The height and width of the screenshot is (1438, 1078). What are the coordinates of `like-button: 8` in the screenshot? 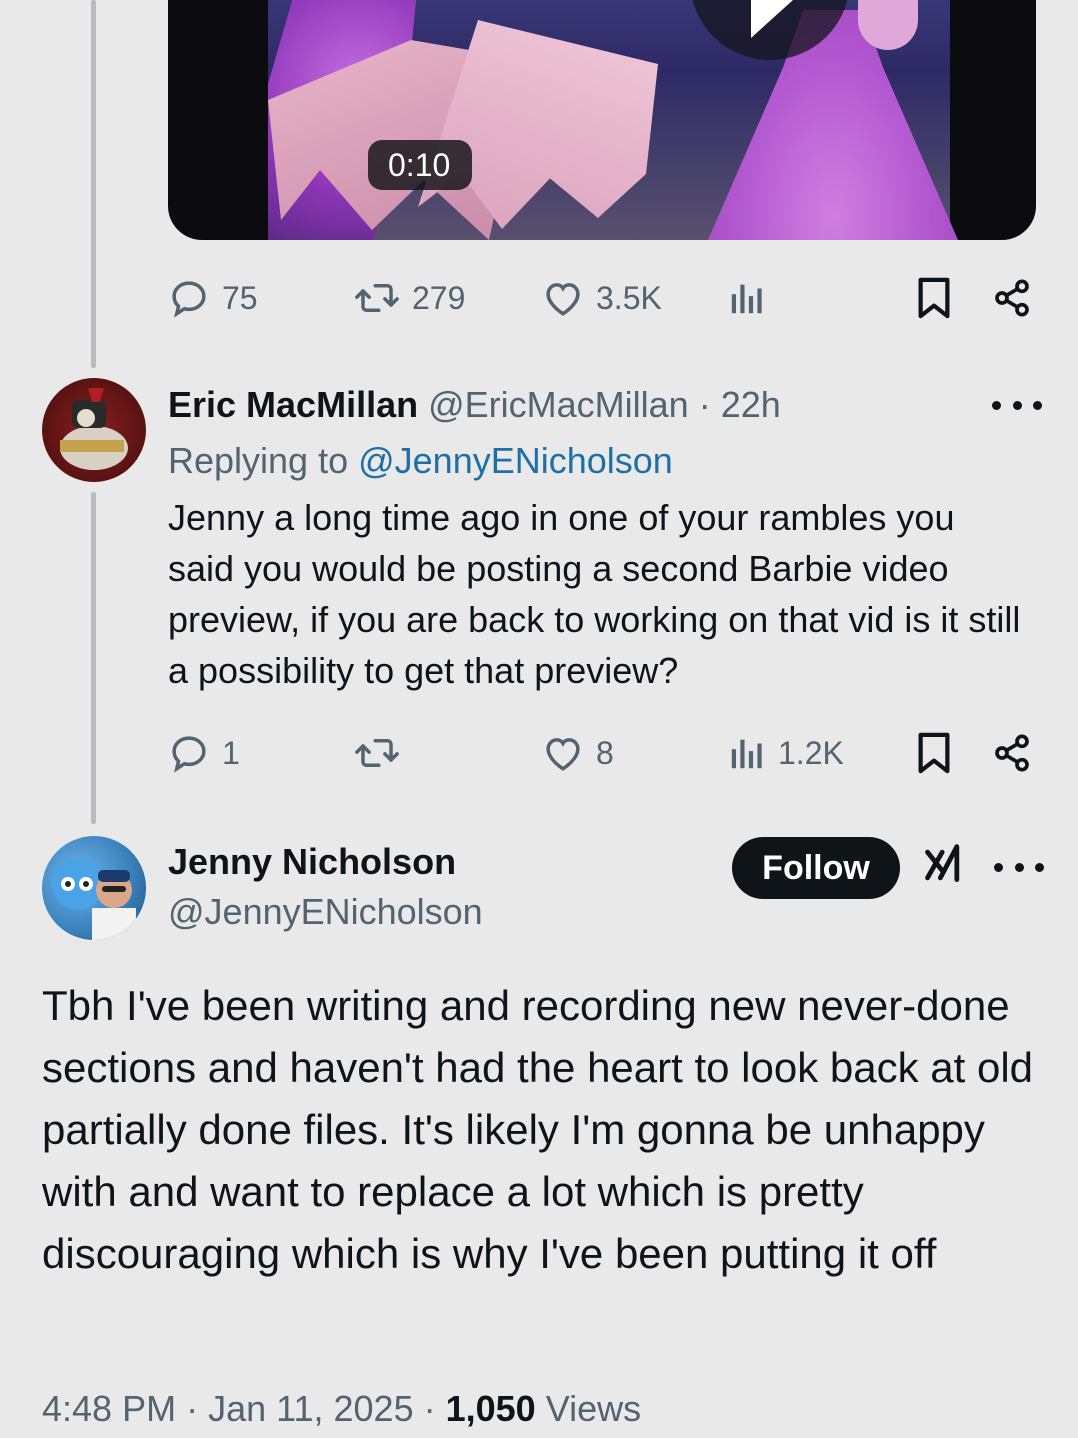 It's located at (578, 753).